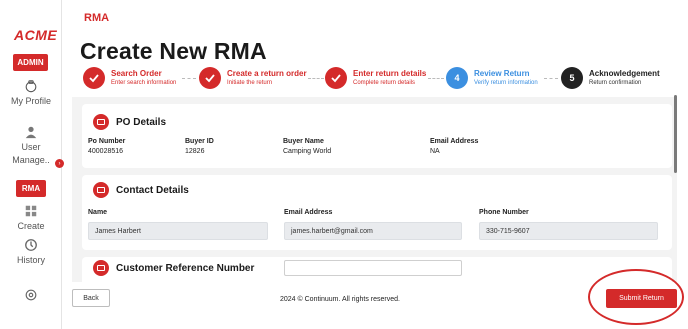 This screenshot has width=688, height=329. What do you see at coordinates (152, 190) in the screenshot?
I see `card-title: Contact Details` at bounding box center [152, 190].